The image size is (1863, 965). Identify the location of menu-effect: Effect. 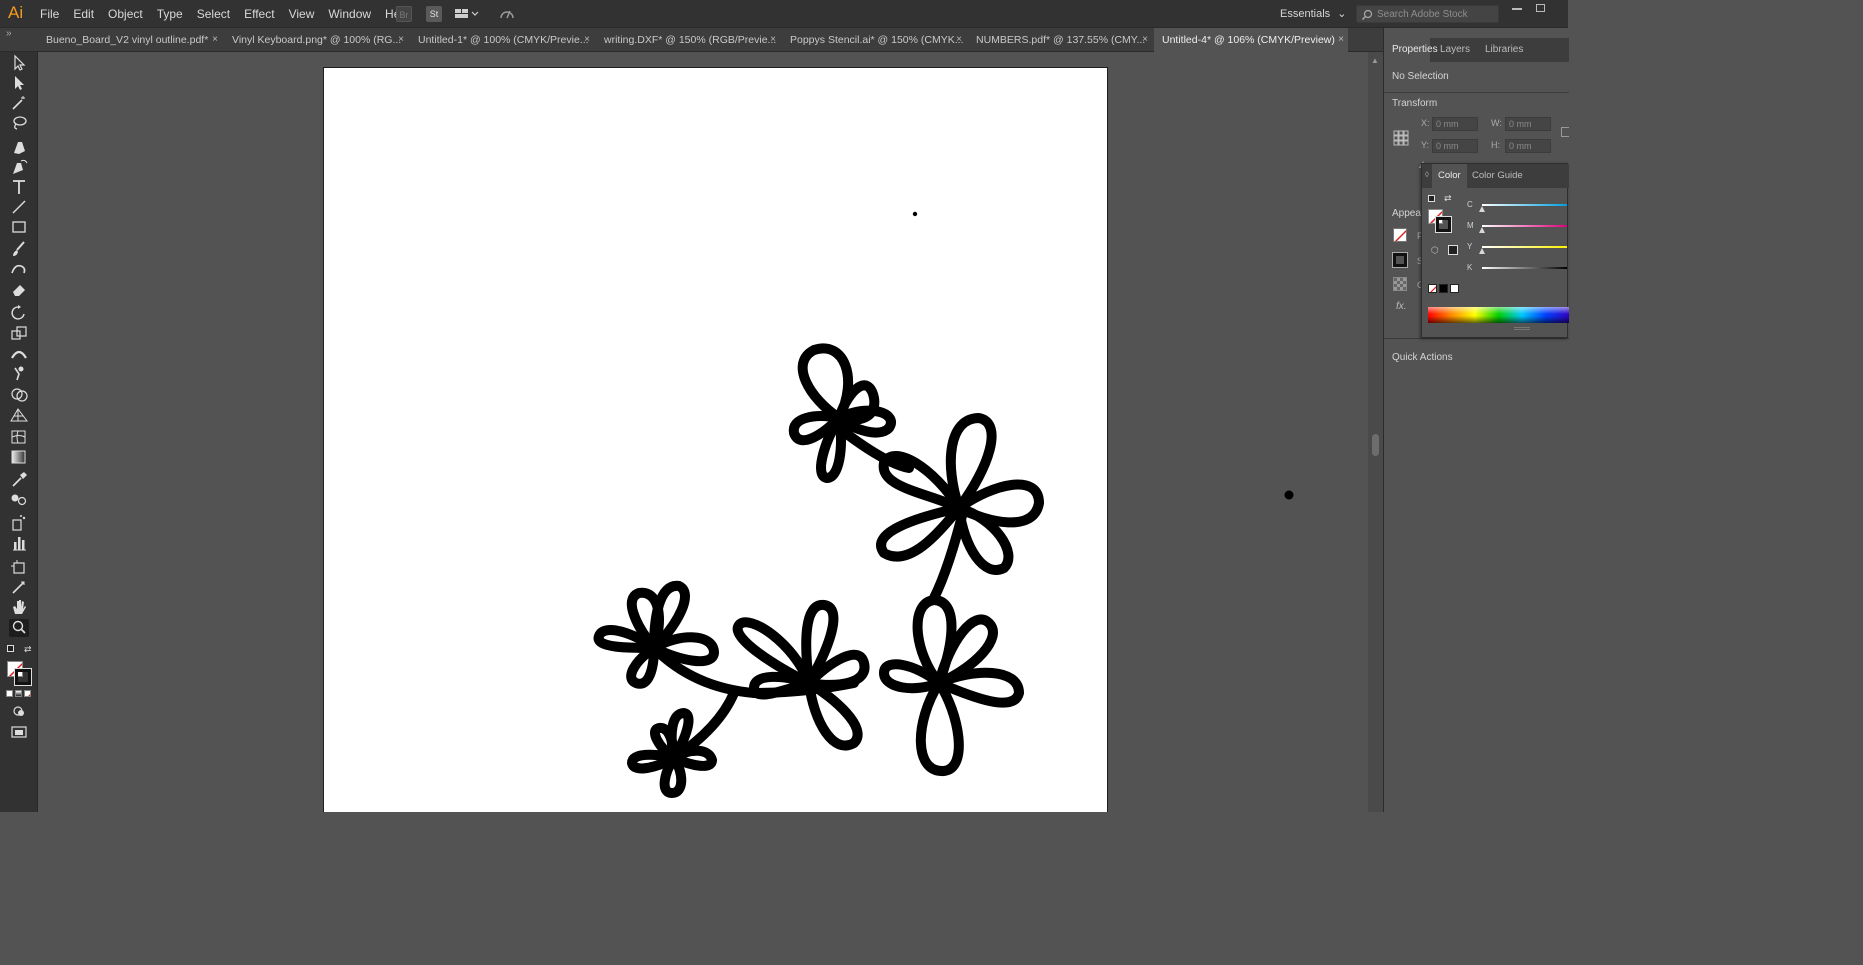
(259, 14).